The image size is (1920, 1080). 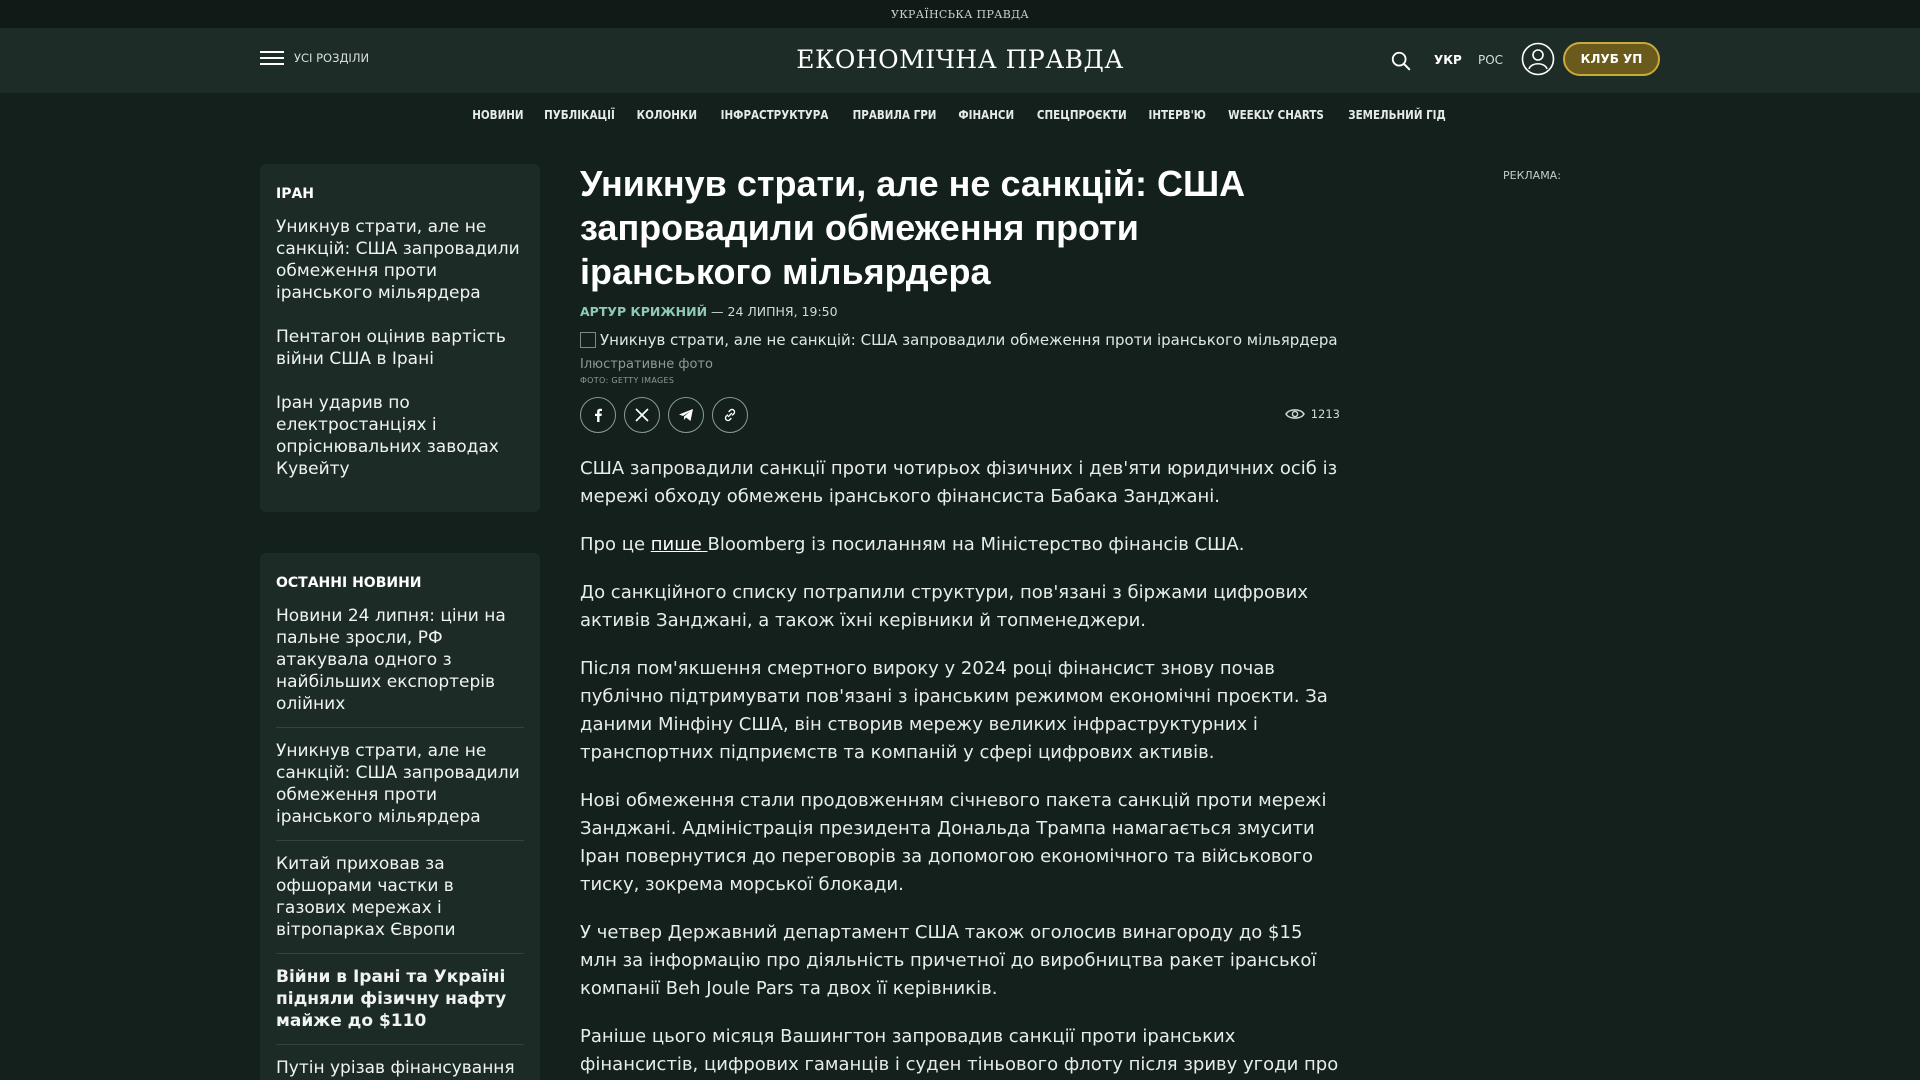 What do you see at coordinates (1490, 60) in the screenshot?
I see `lang-ros-link: РОС` at bounding box center [1490, 60].